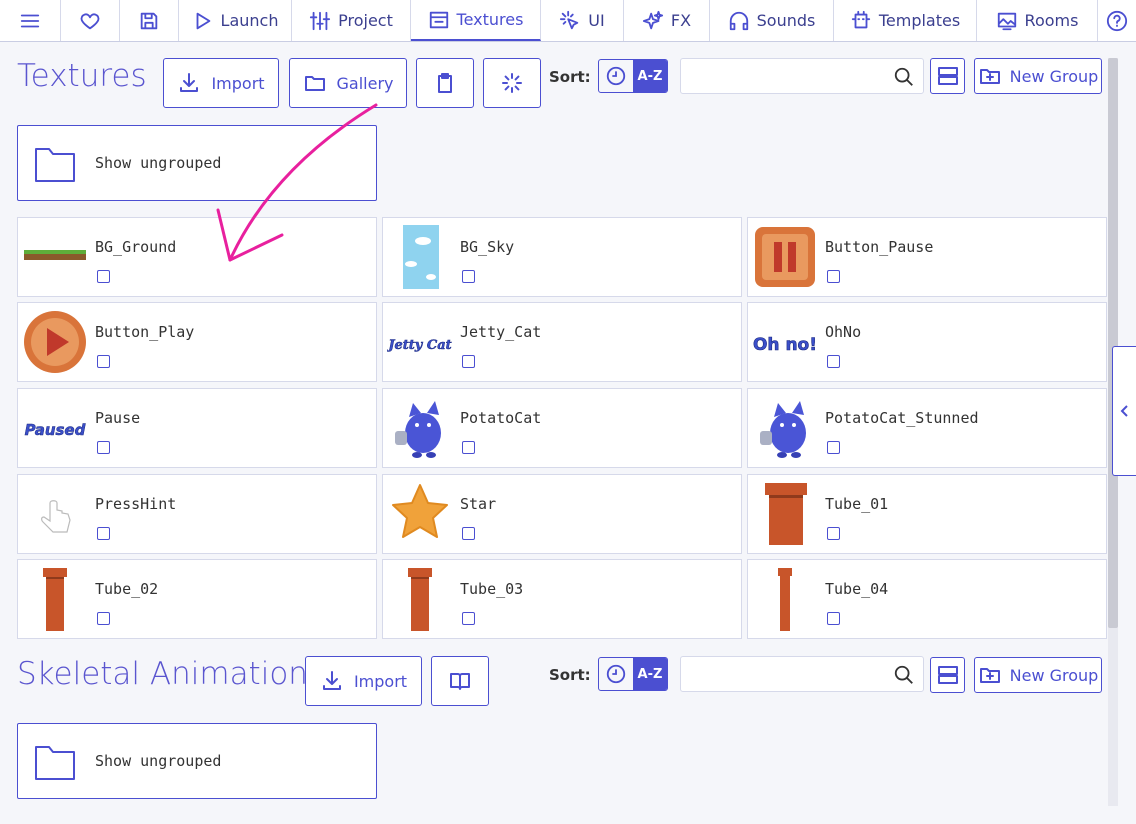 The width and height of the screenshot is (1136, 824). Describe the element at coordinates (197, 428) in the screenshot. I see `texture-card: Paused Pause` at that location.